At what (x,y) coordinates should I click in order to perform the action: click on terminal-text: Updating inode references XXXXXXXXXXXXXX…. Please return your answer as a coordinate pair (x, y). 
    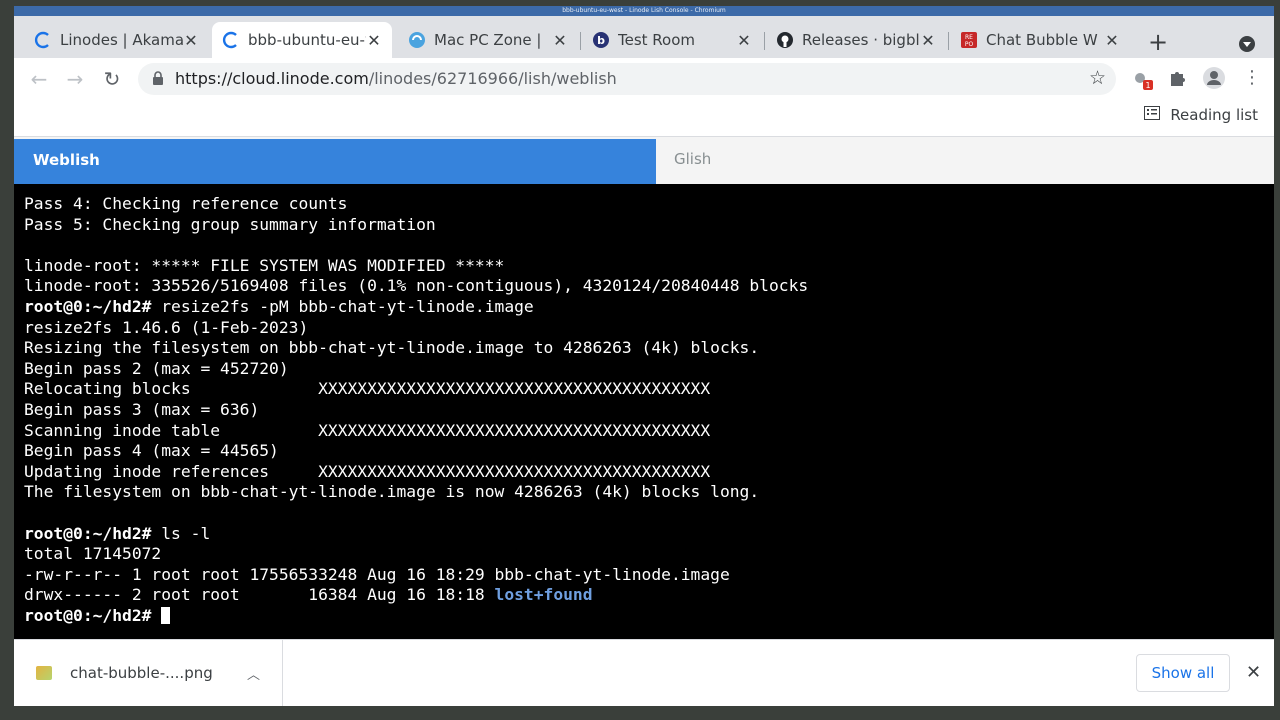
    Looking at the image, I should click on (367, 471).